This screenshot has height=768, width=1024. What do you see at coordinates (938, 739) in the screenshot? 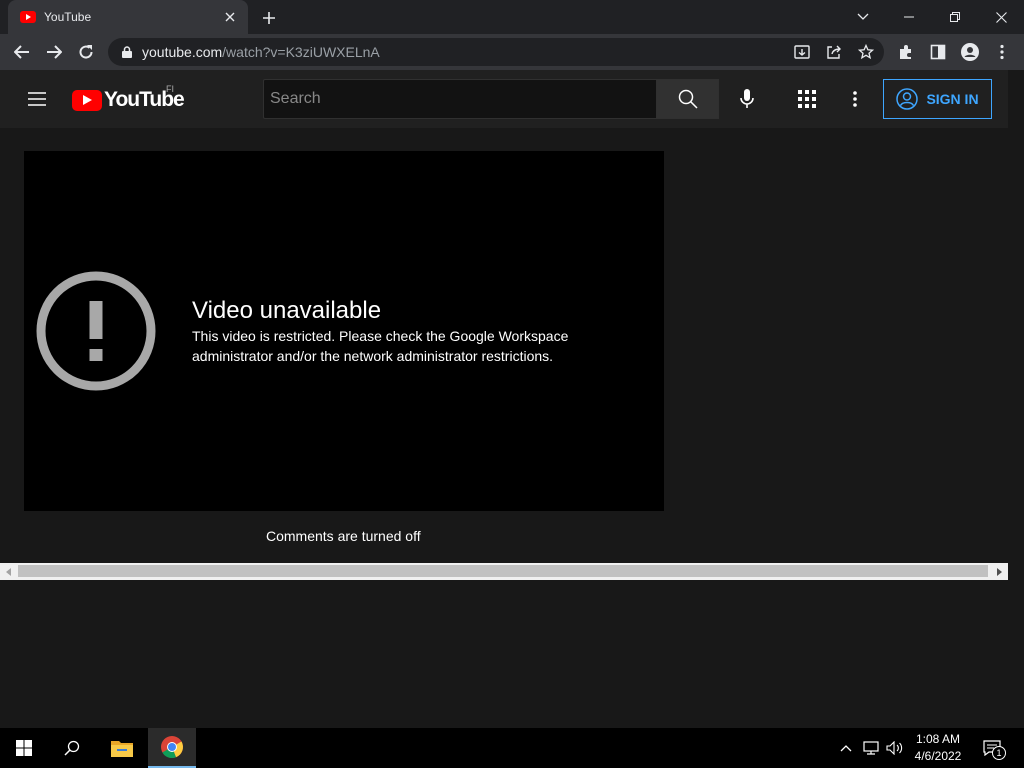
I see `clock-time: 1:08 AM` at bounding box center [938, 739].